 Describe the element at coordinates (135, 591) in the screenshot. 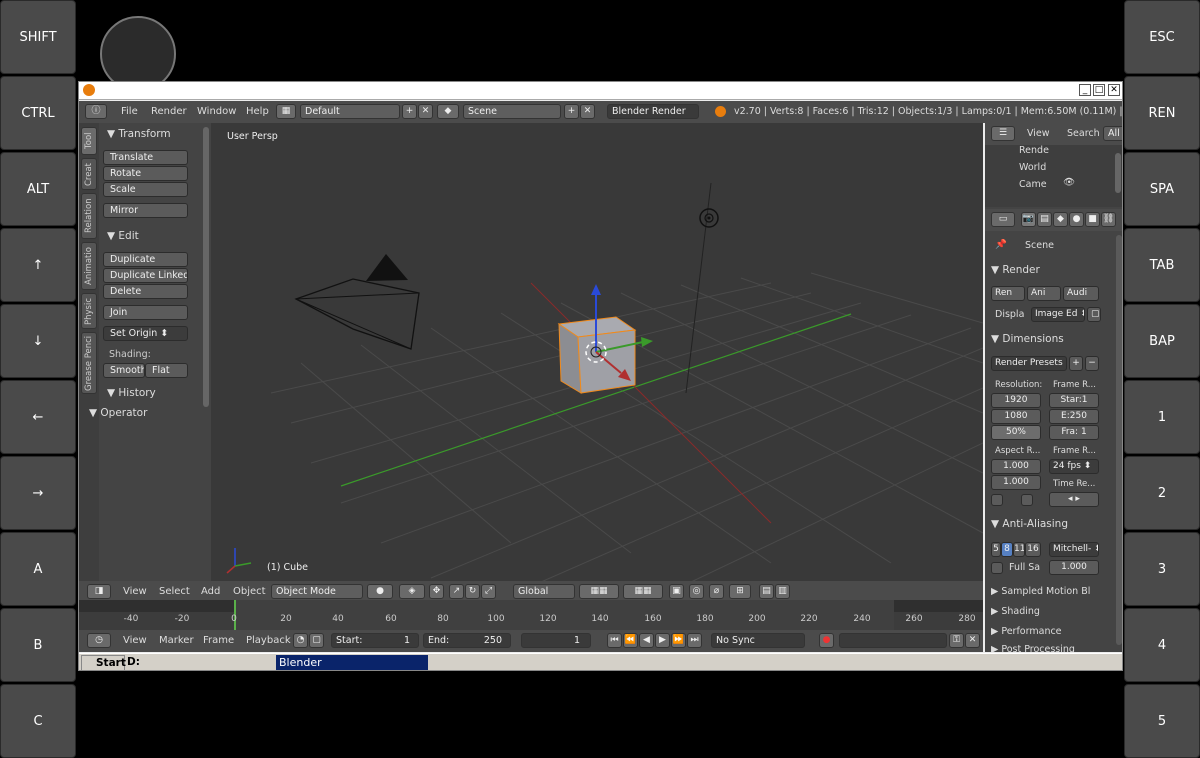

I see `menu-view: View` at that location.